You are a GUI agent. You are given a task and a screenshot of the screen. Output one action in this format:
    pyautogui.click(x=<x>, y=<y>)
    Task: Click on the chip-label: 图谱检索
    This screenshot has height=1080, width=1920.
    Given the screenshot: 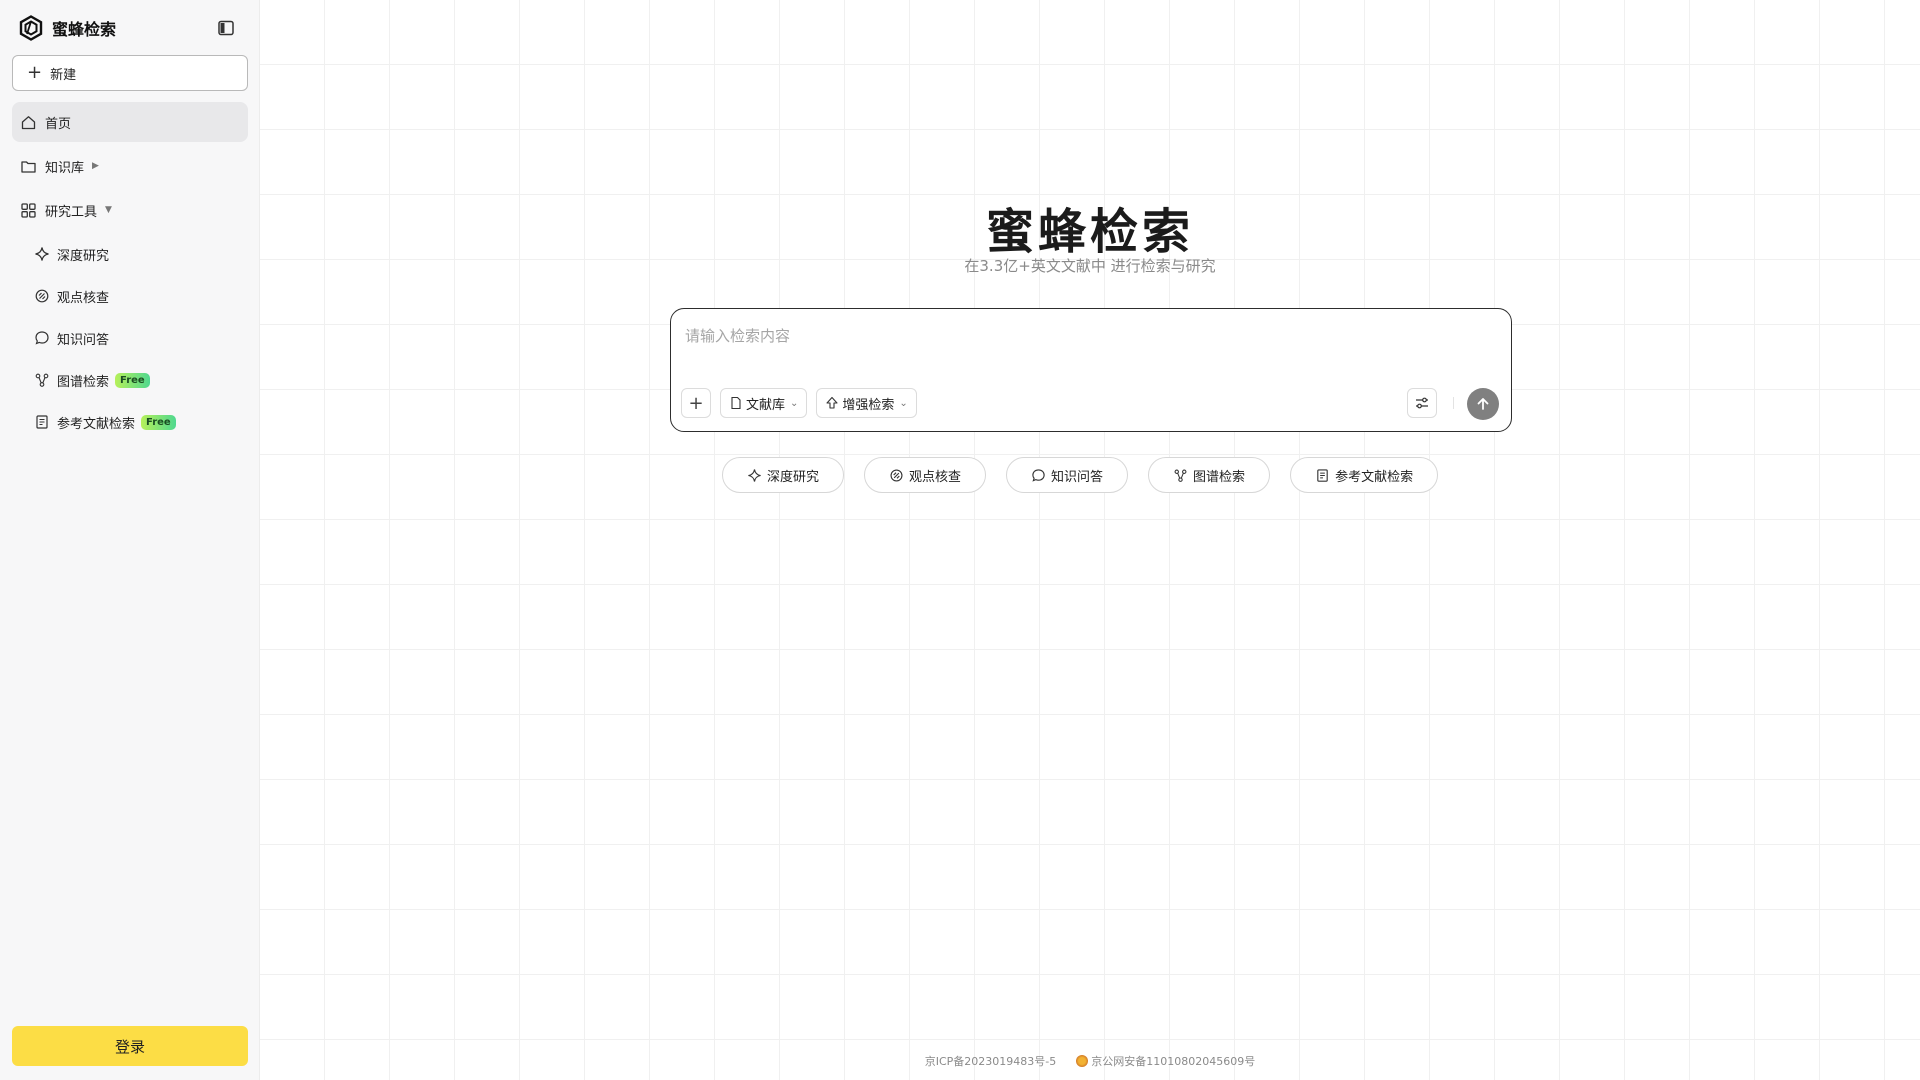 What is the action you would take?
    pyautogui.click(x=1219, y=477)
    